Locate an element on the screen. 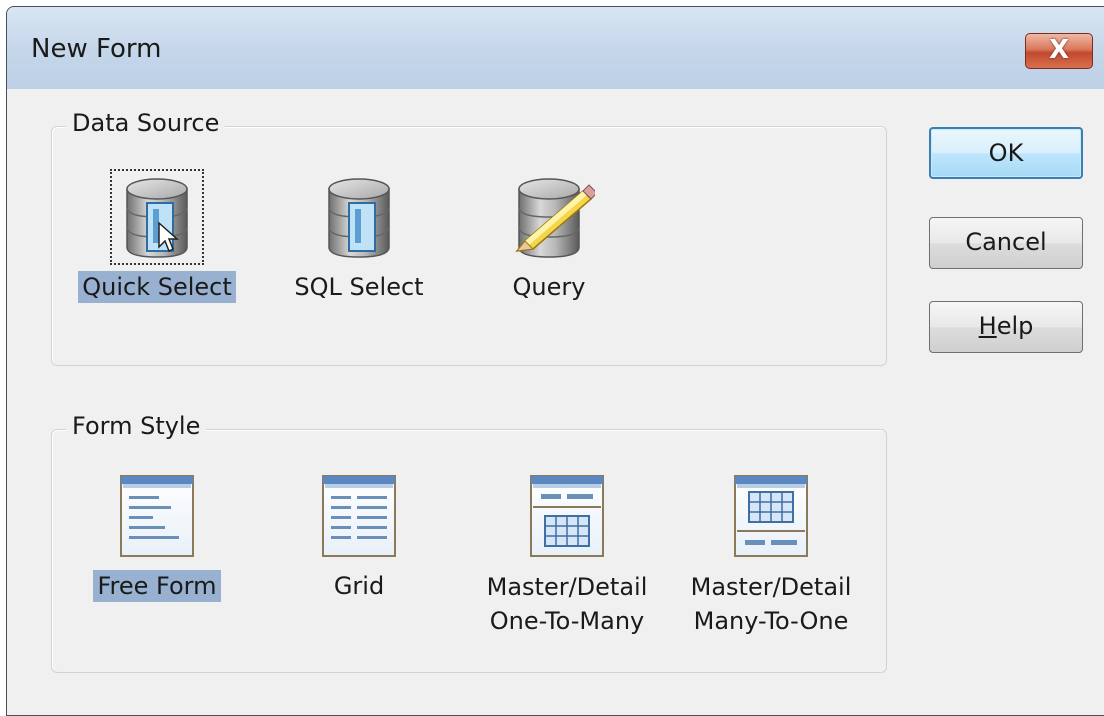 This screenshot has width=1104, height=716. option-label: Grid is located at coordinates (359, 586).